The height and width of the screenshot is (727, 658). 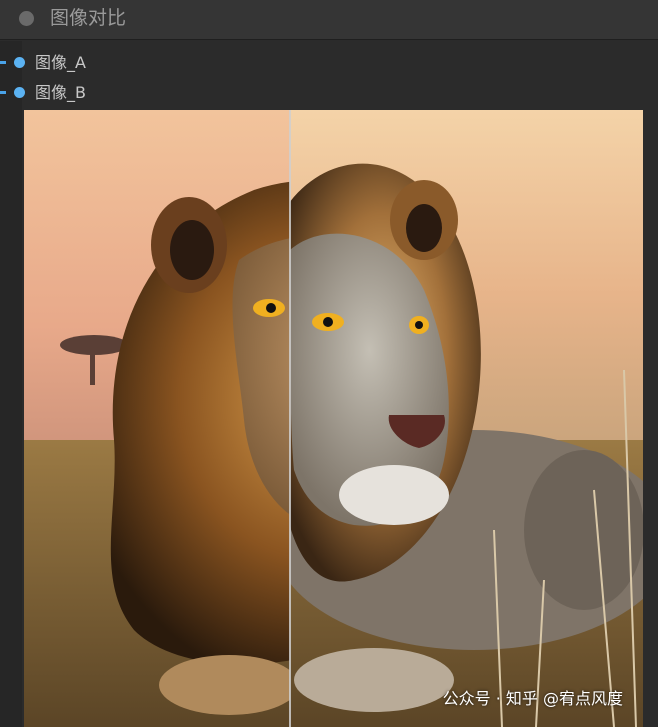 What do you see at coordinates (532, 698) in the screenshot?
I see `watermark-text: 公众号 · 知乎 @宥点风度` at bounding box center [532, 698].